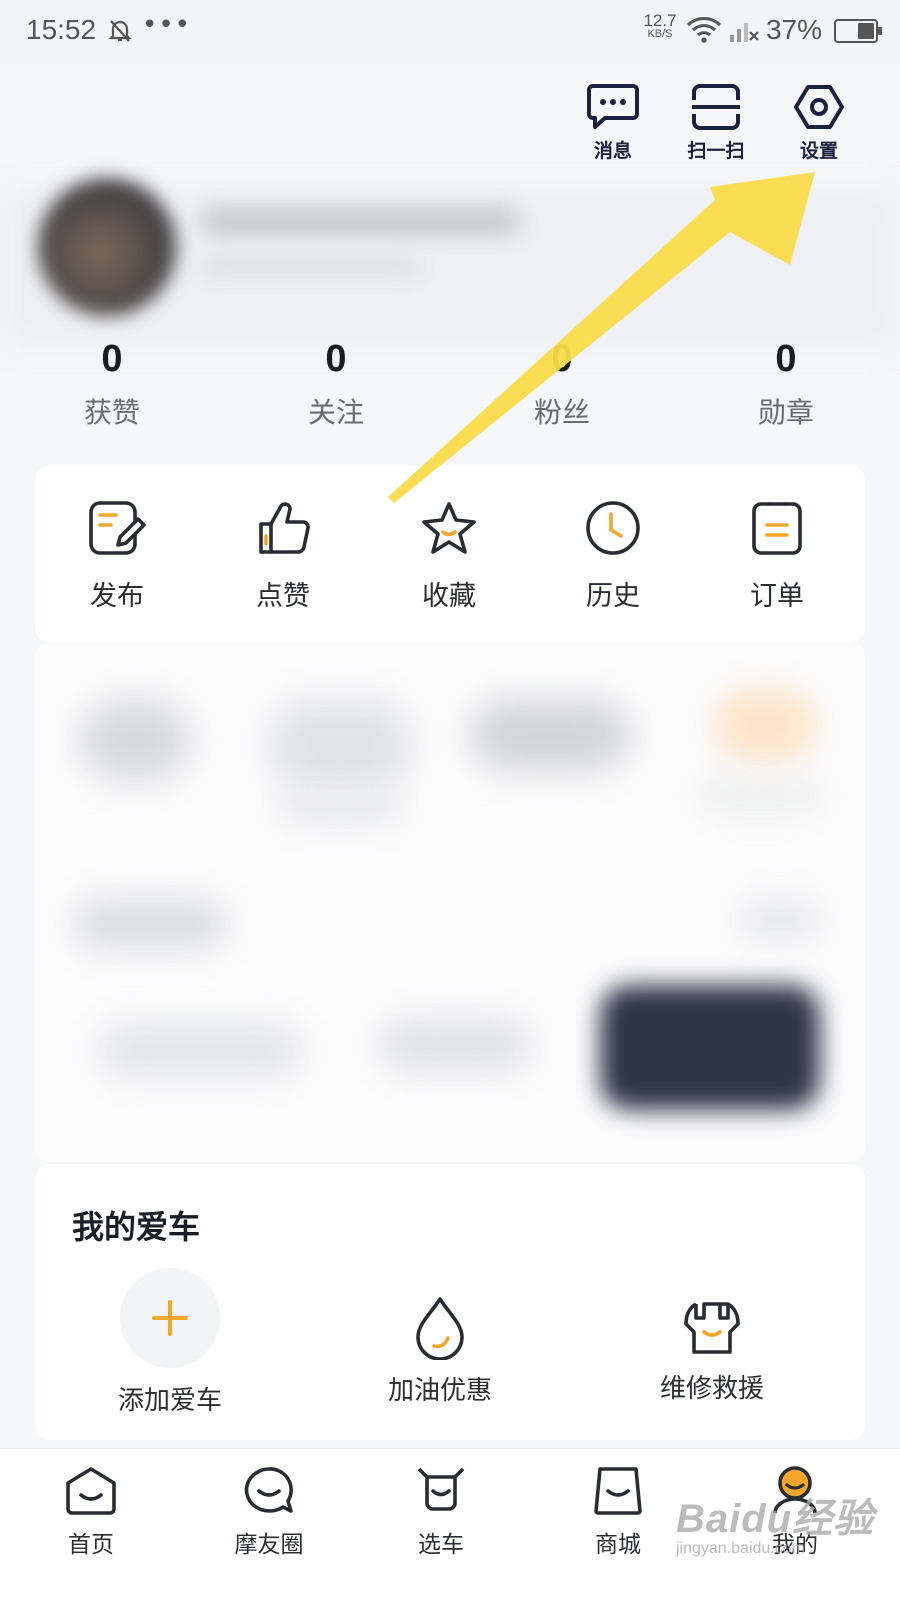 This screenshot has height=1600, width=900. What do you see at coordinates (660, 34) in the screenshot?
I see `network-speed-unit: KB/S` at bounding box center [660, 34].